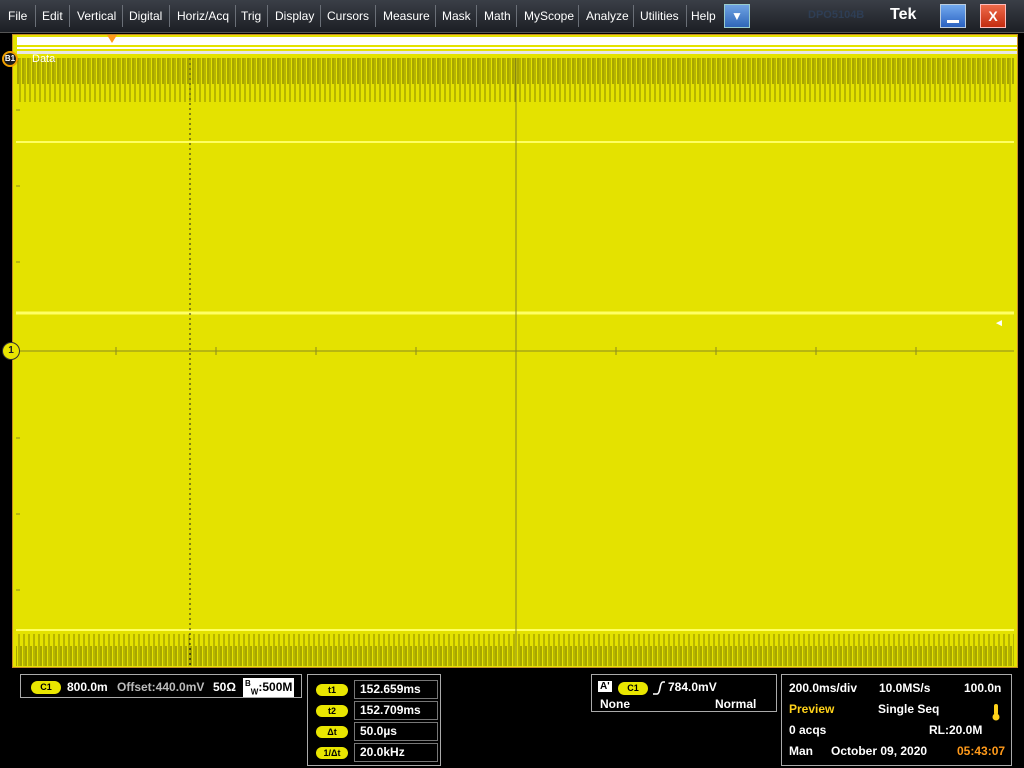 This screenshot has width=1024, height=768. What do you see at coordinates (692, 687) in the screenshot?
I see `trigger-level: 784.0mV` at bounding box center [692, 687].